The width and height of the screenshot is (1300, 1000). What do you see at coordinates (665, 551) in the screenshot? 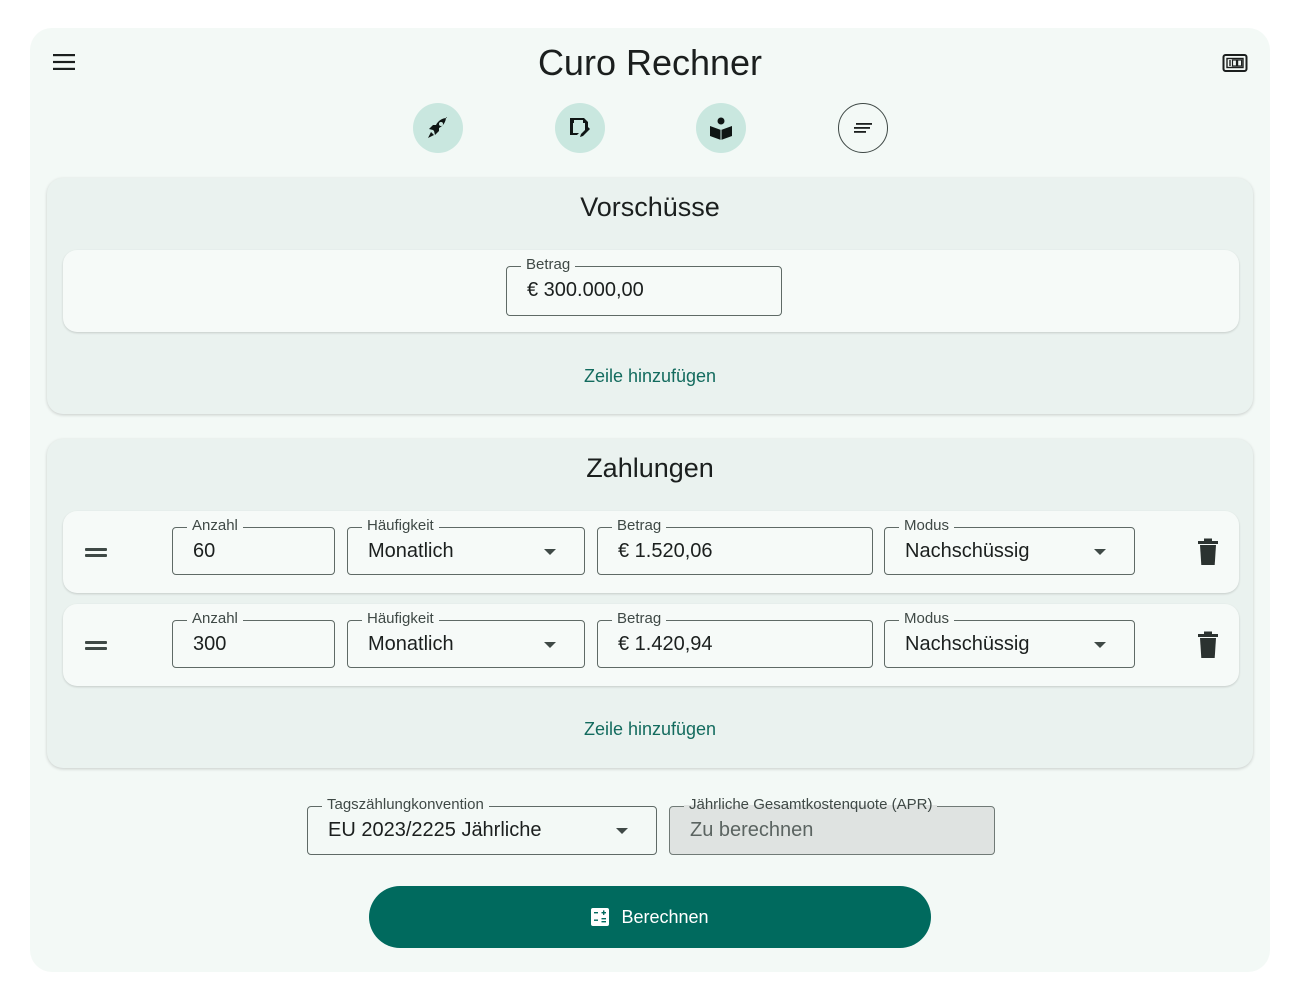
I see `payment-amount-value: € 1.520,06` at bounding box center [665, 551].